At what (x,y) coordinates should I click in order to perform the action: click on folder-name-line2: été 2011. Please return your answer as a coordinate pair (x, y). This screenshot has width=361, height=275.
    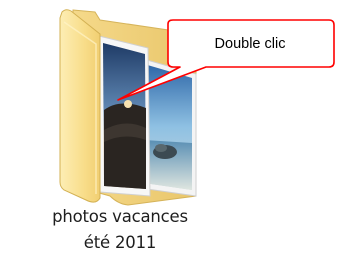
    Looking at the image, I should click on (120, 242).